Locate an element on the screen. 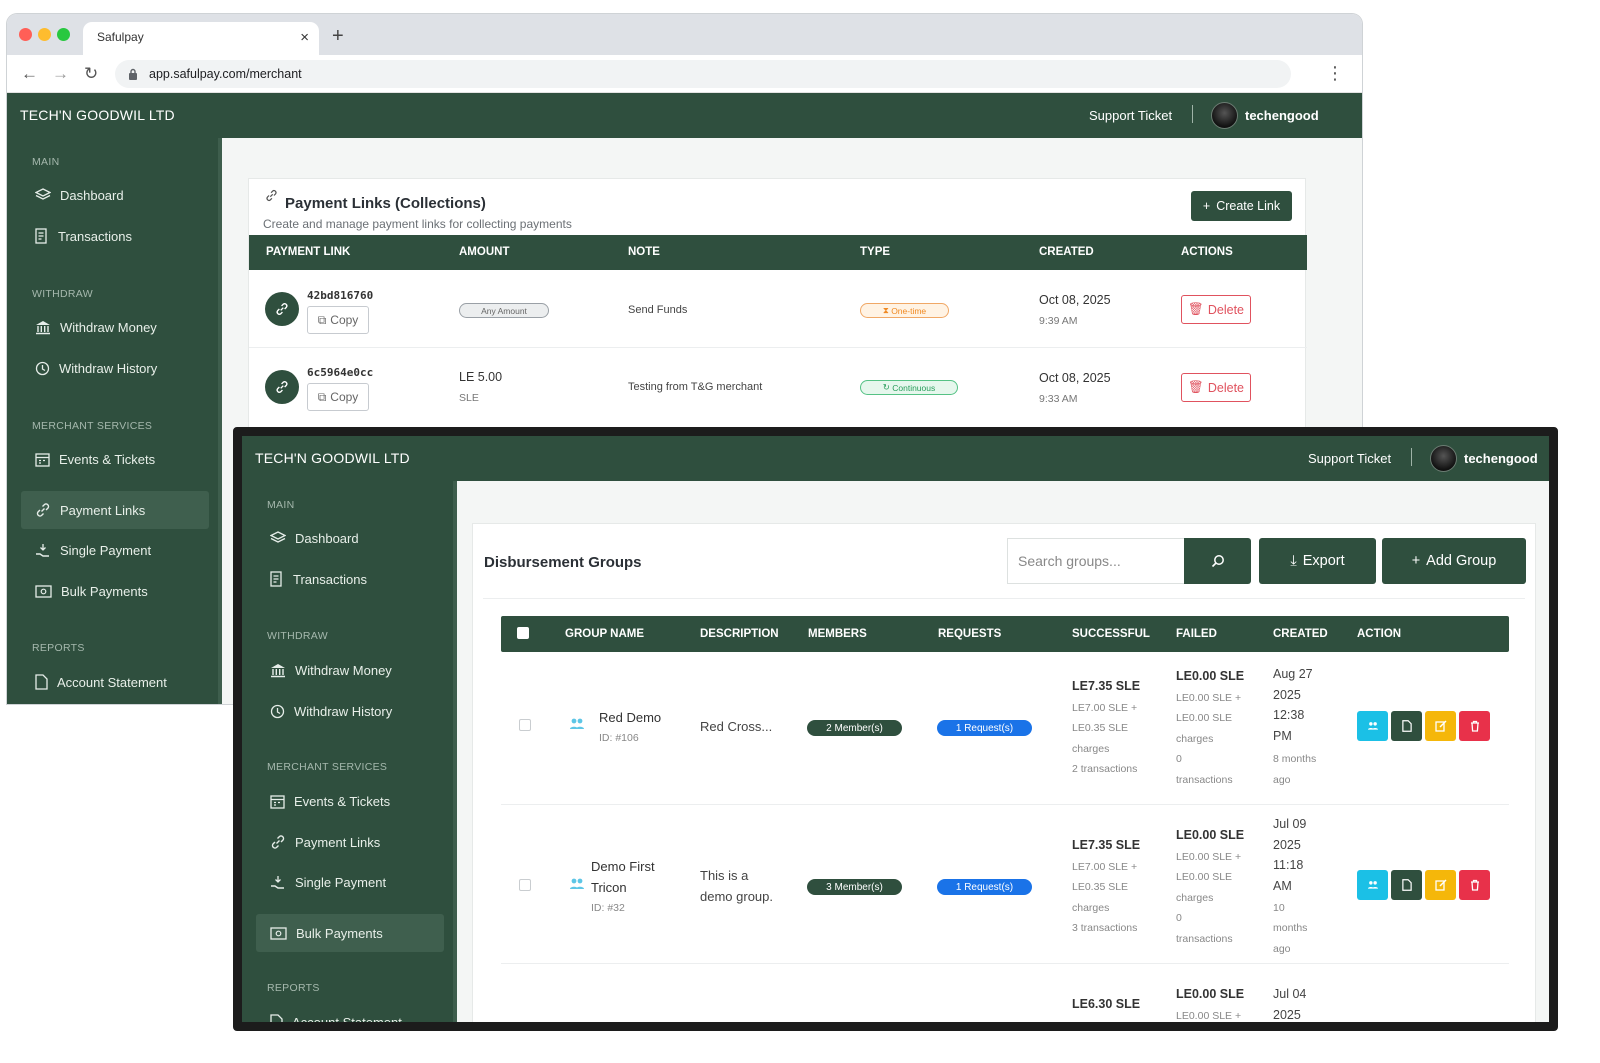  group-id: ID: #32 is located at coordinates (608, 908).